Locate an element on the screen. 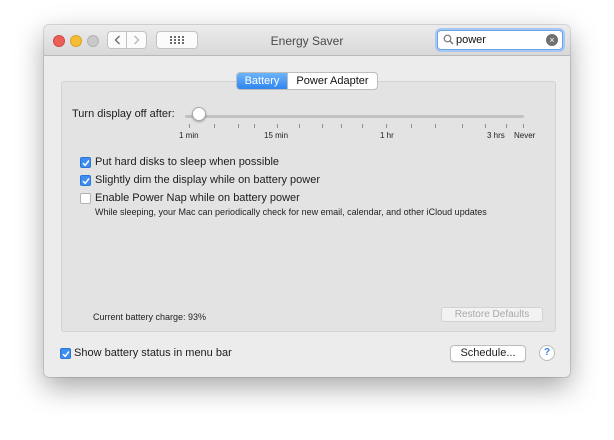 The height and width of the screenshot is (440, 614). show-battery-status-checkbox is located at coordinates (65, 353).